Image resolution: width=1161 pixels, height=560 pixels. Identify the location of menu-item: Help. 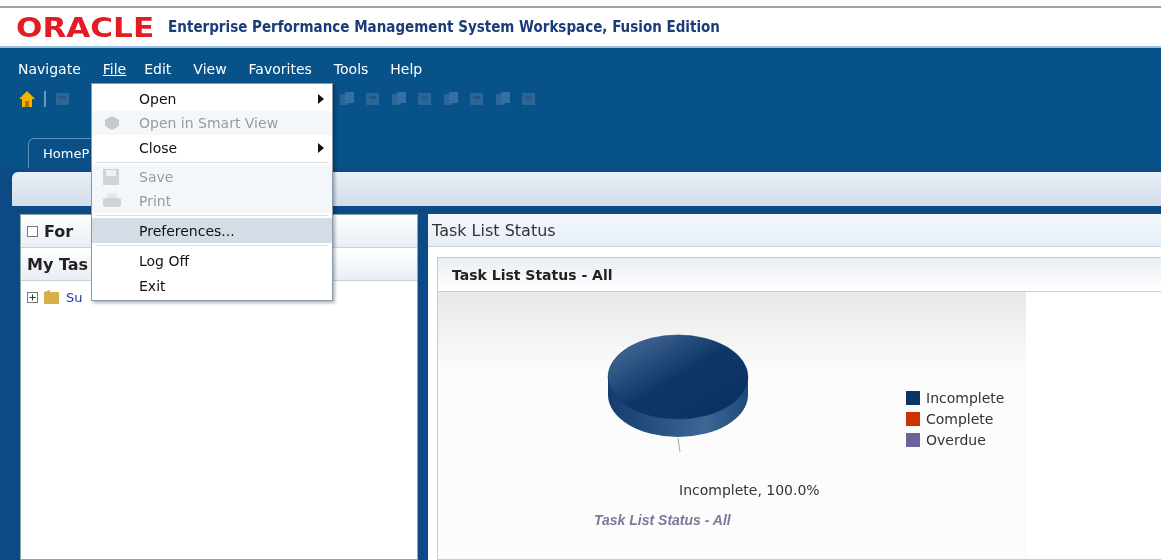
(406, 69).